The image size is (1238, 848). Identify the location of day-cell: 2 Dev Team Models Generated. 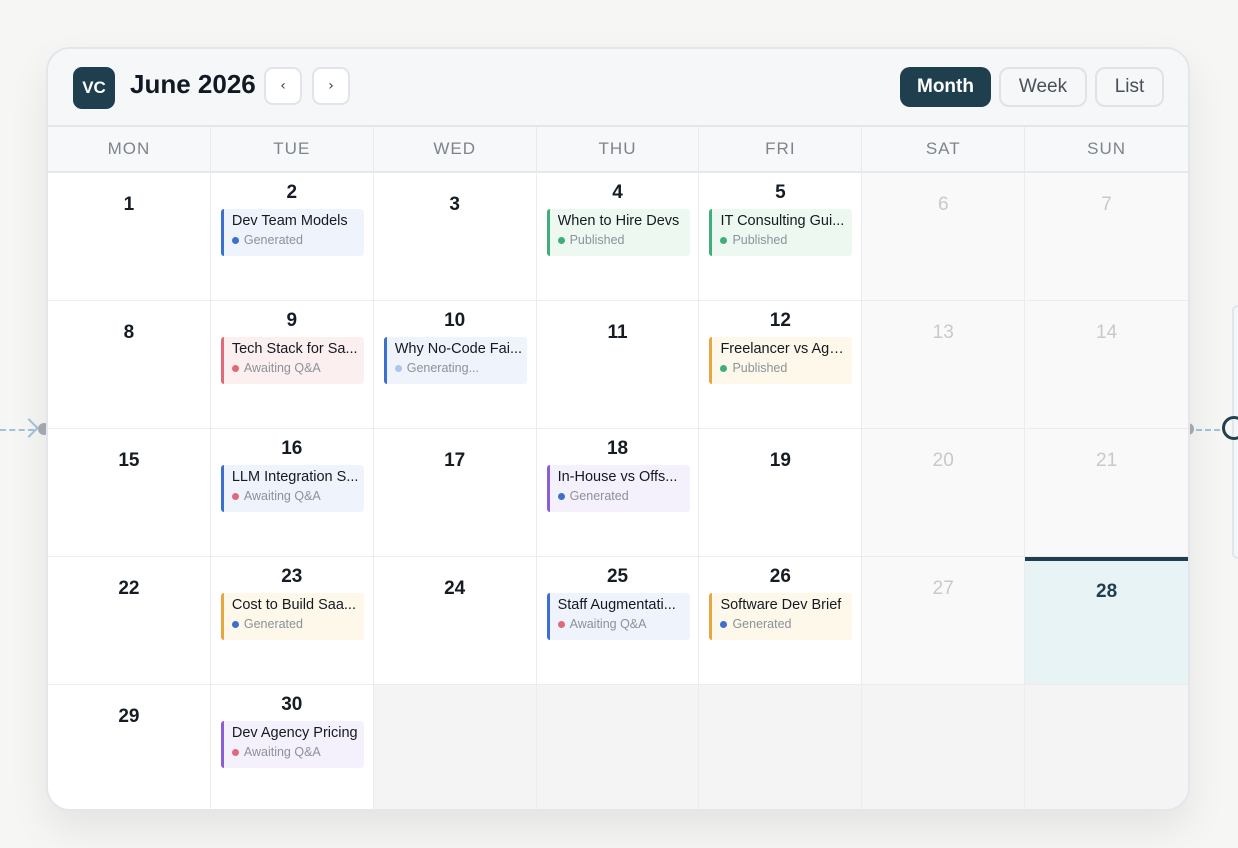
(292, 236).